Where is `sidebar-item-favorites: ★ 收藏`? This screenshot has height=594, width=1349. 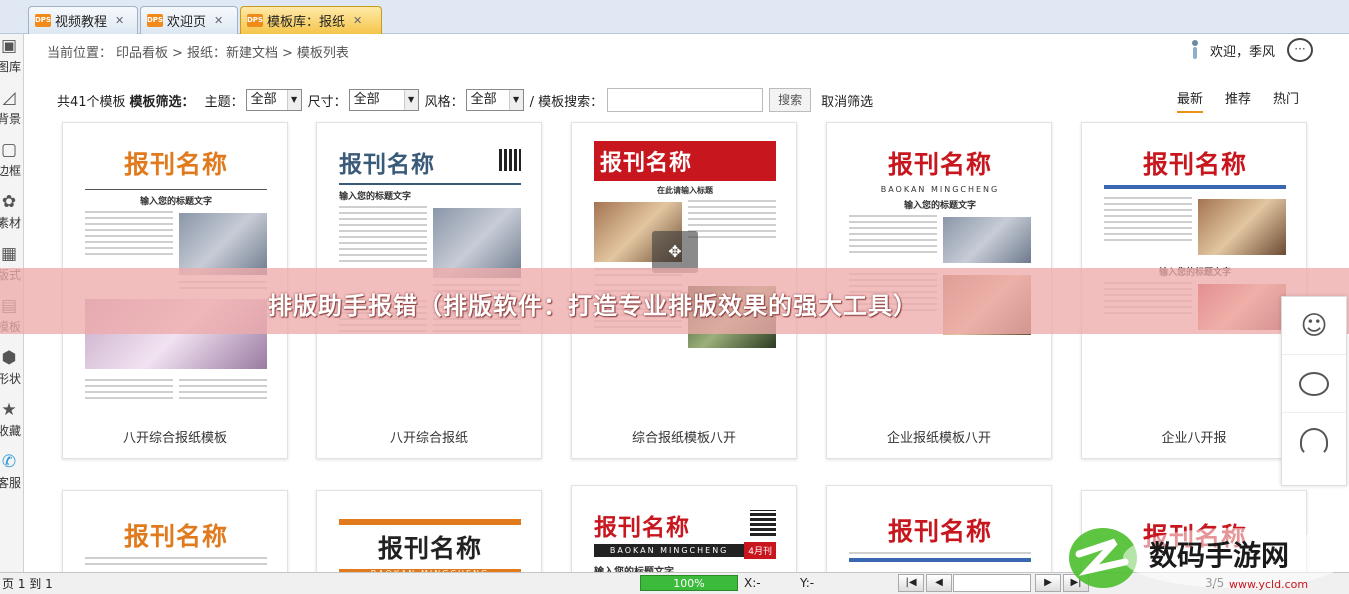
sidebar-item-favorites: ★ 收藏 is located at coordinates (11, 419).